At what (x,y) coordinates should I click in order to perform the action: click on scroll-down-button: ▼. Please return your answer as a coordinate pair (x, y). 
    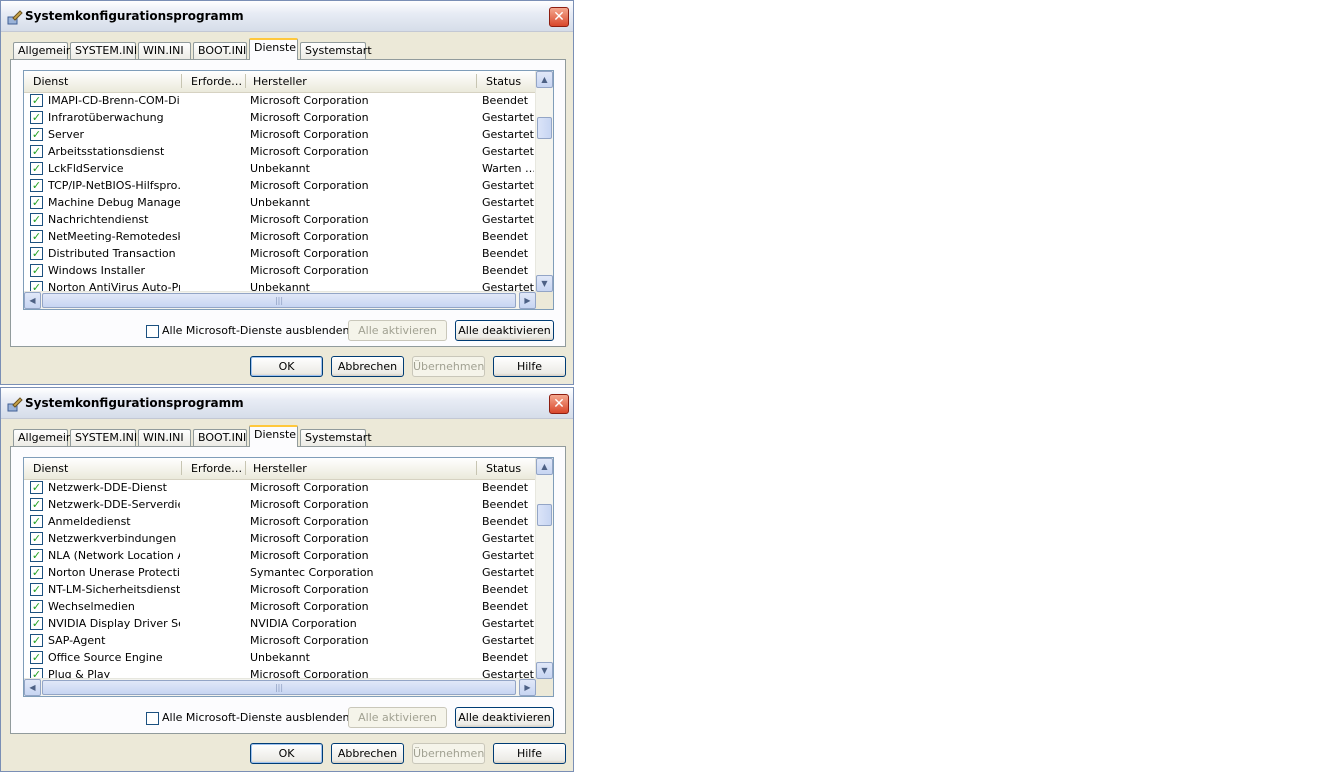
    Looking at the image, I should click on (544, 283).